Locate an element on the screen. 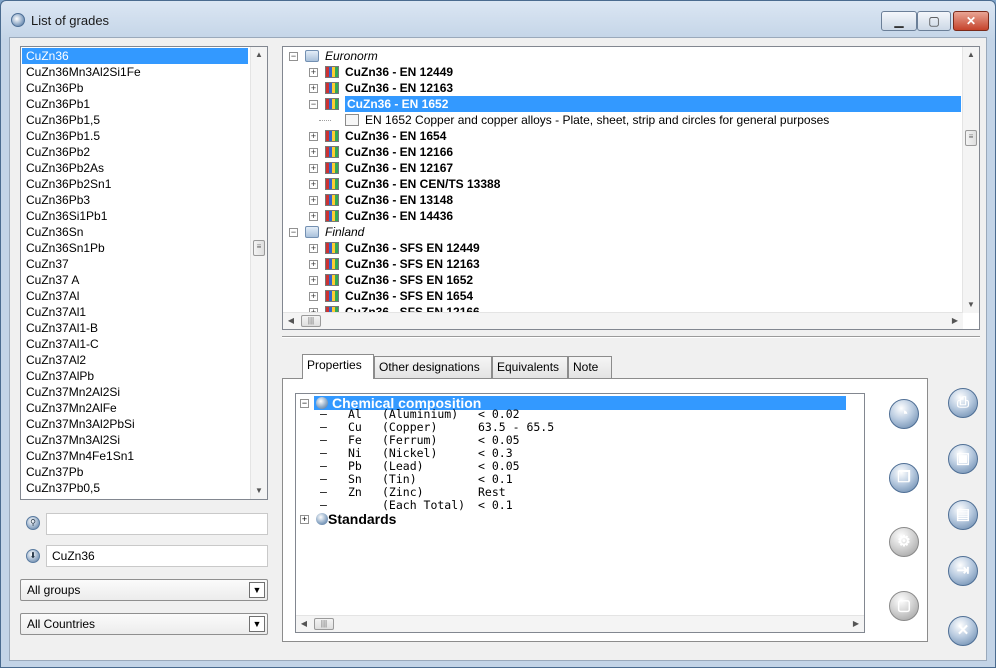 This screenshot has height=668, width=996. list-item: CuZn37Al1-C is located at coordinates (135, 344).